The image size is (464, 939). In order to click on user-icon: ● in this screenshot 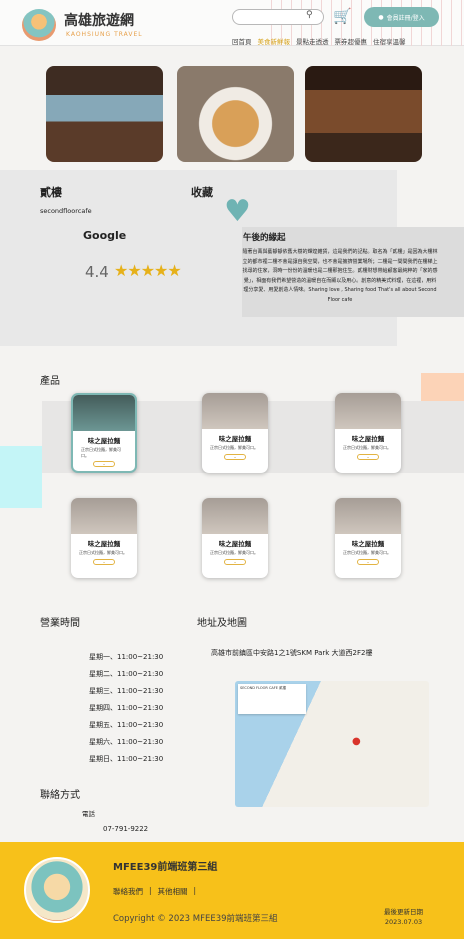, I will do `click(381, 17)`.